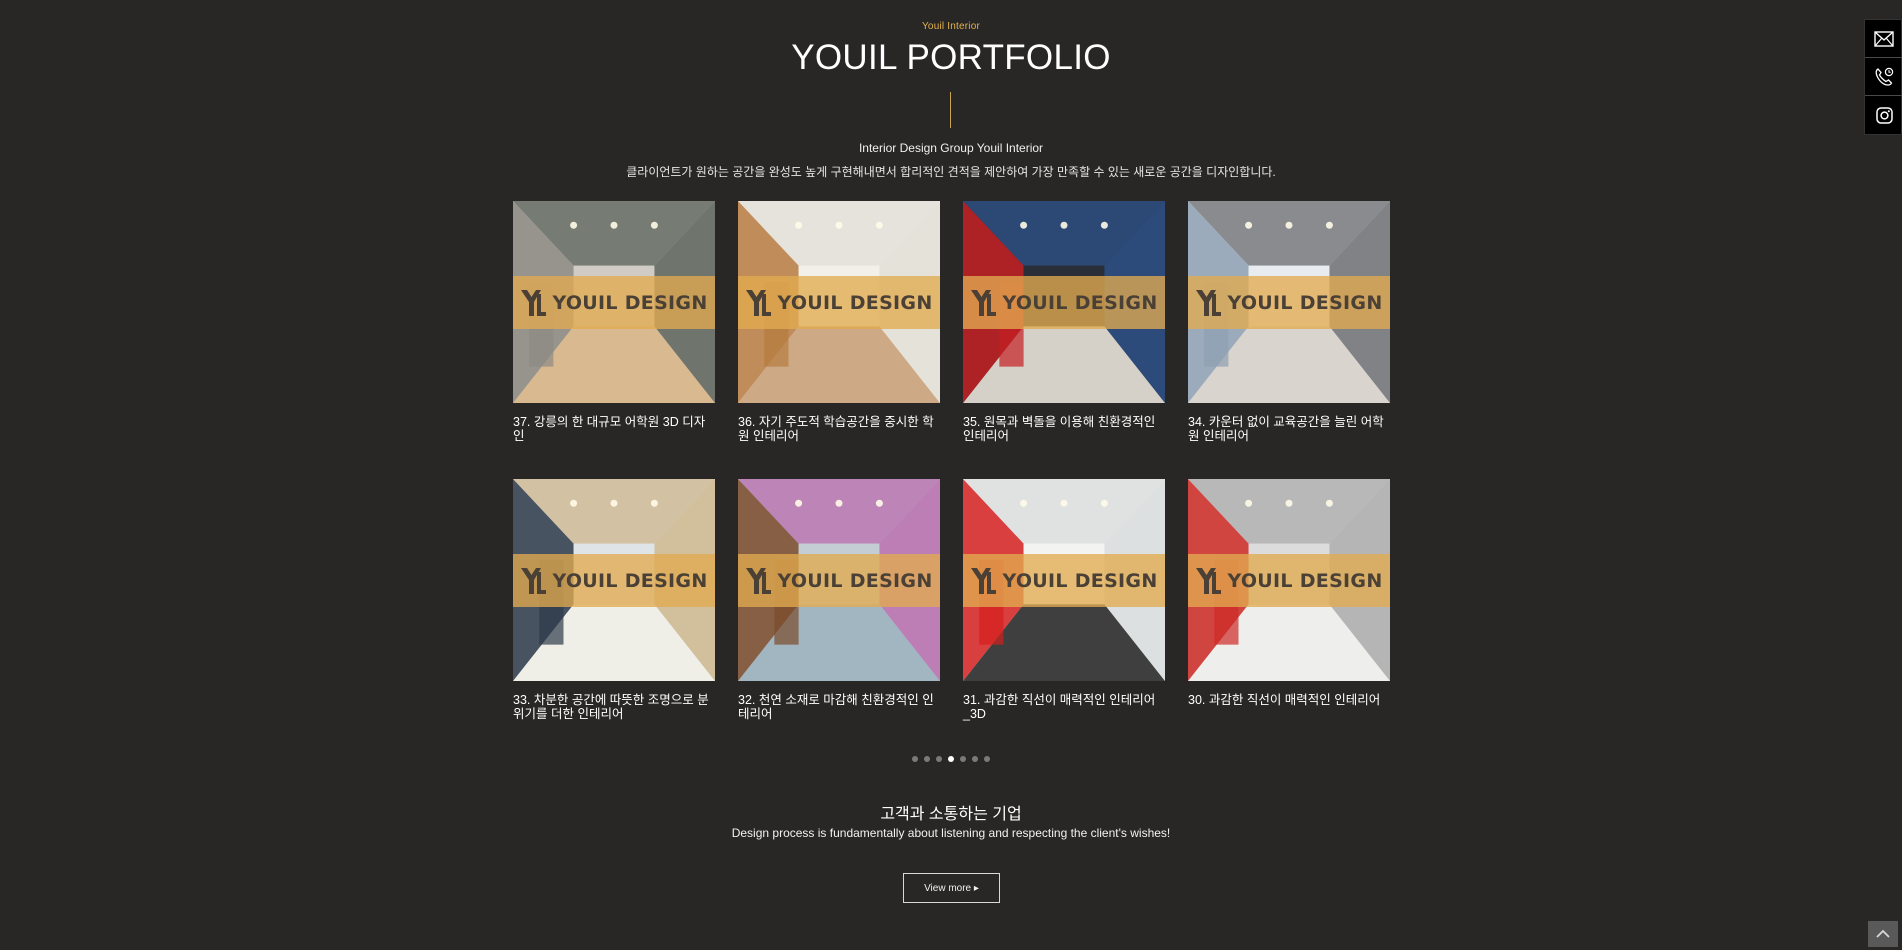 This screenshot has width=1902, height=950. Describe the element at coordinates (951, 26) in the screenshot. I see `section-eyebrow: Youil Interior` at that location.